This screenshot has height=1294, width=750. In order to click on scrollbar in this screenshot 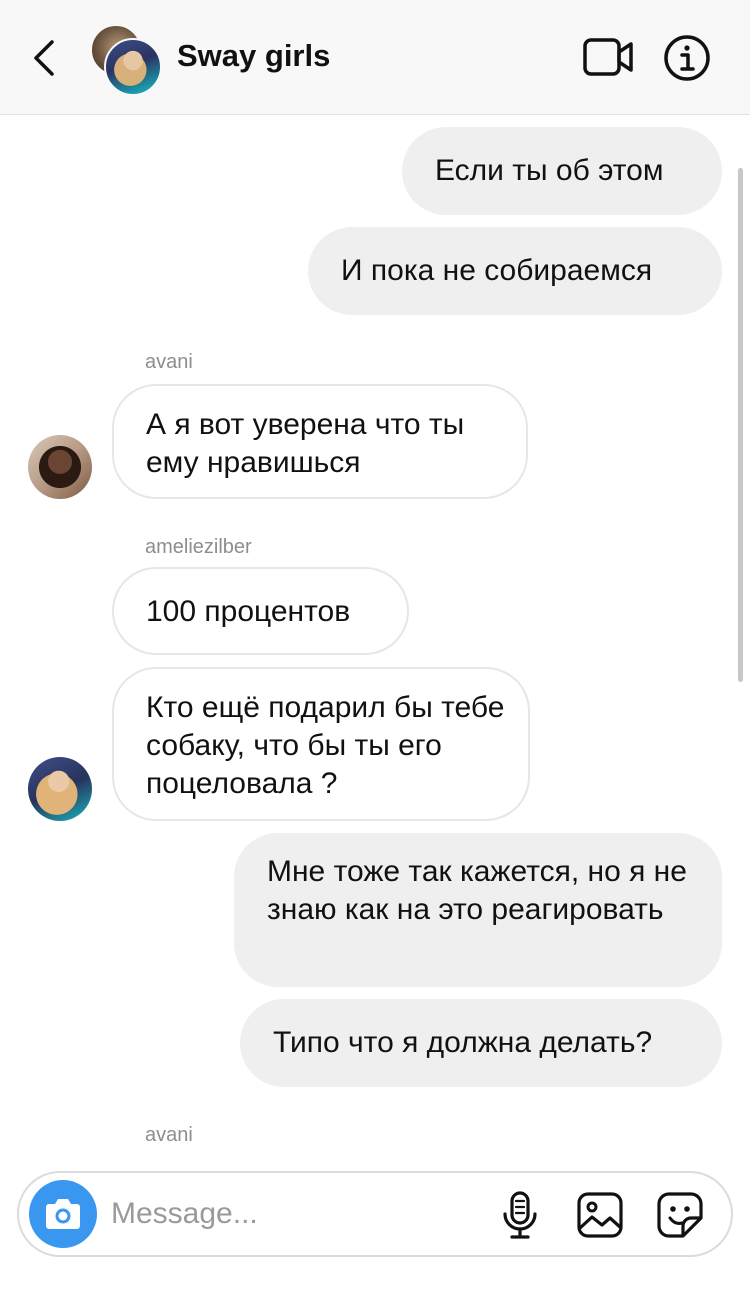, I will do `click(740, 425)`.